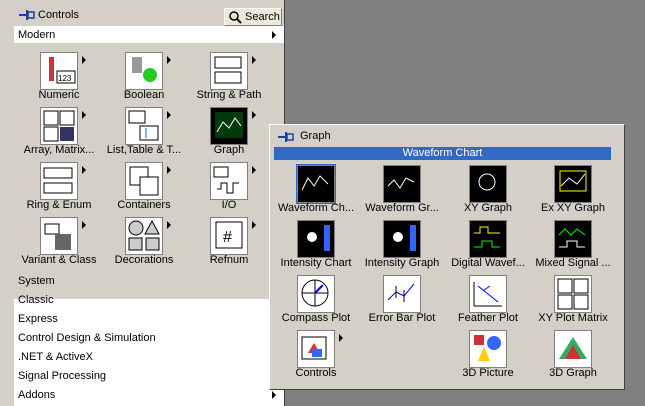 The width and height of the screenshot is (645, 406). I want to click on graph-item-intensity-graph: Intensity Graph, so click(402, 247).